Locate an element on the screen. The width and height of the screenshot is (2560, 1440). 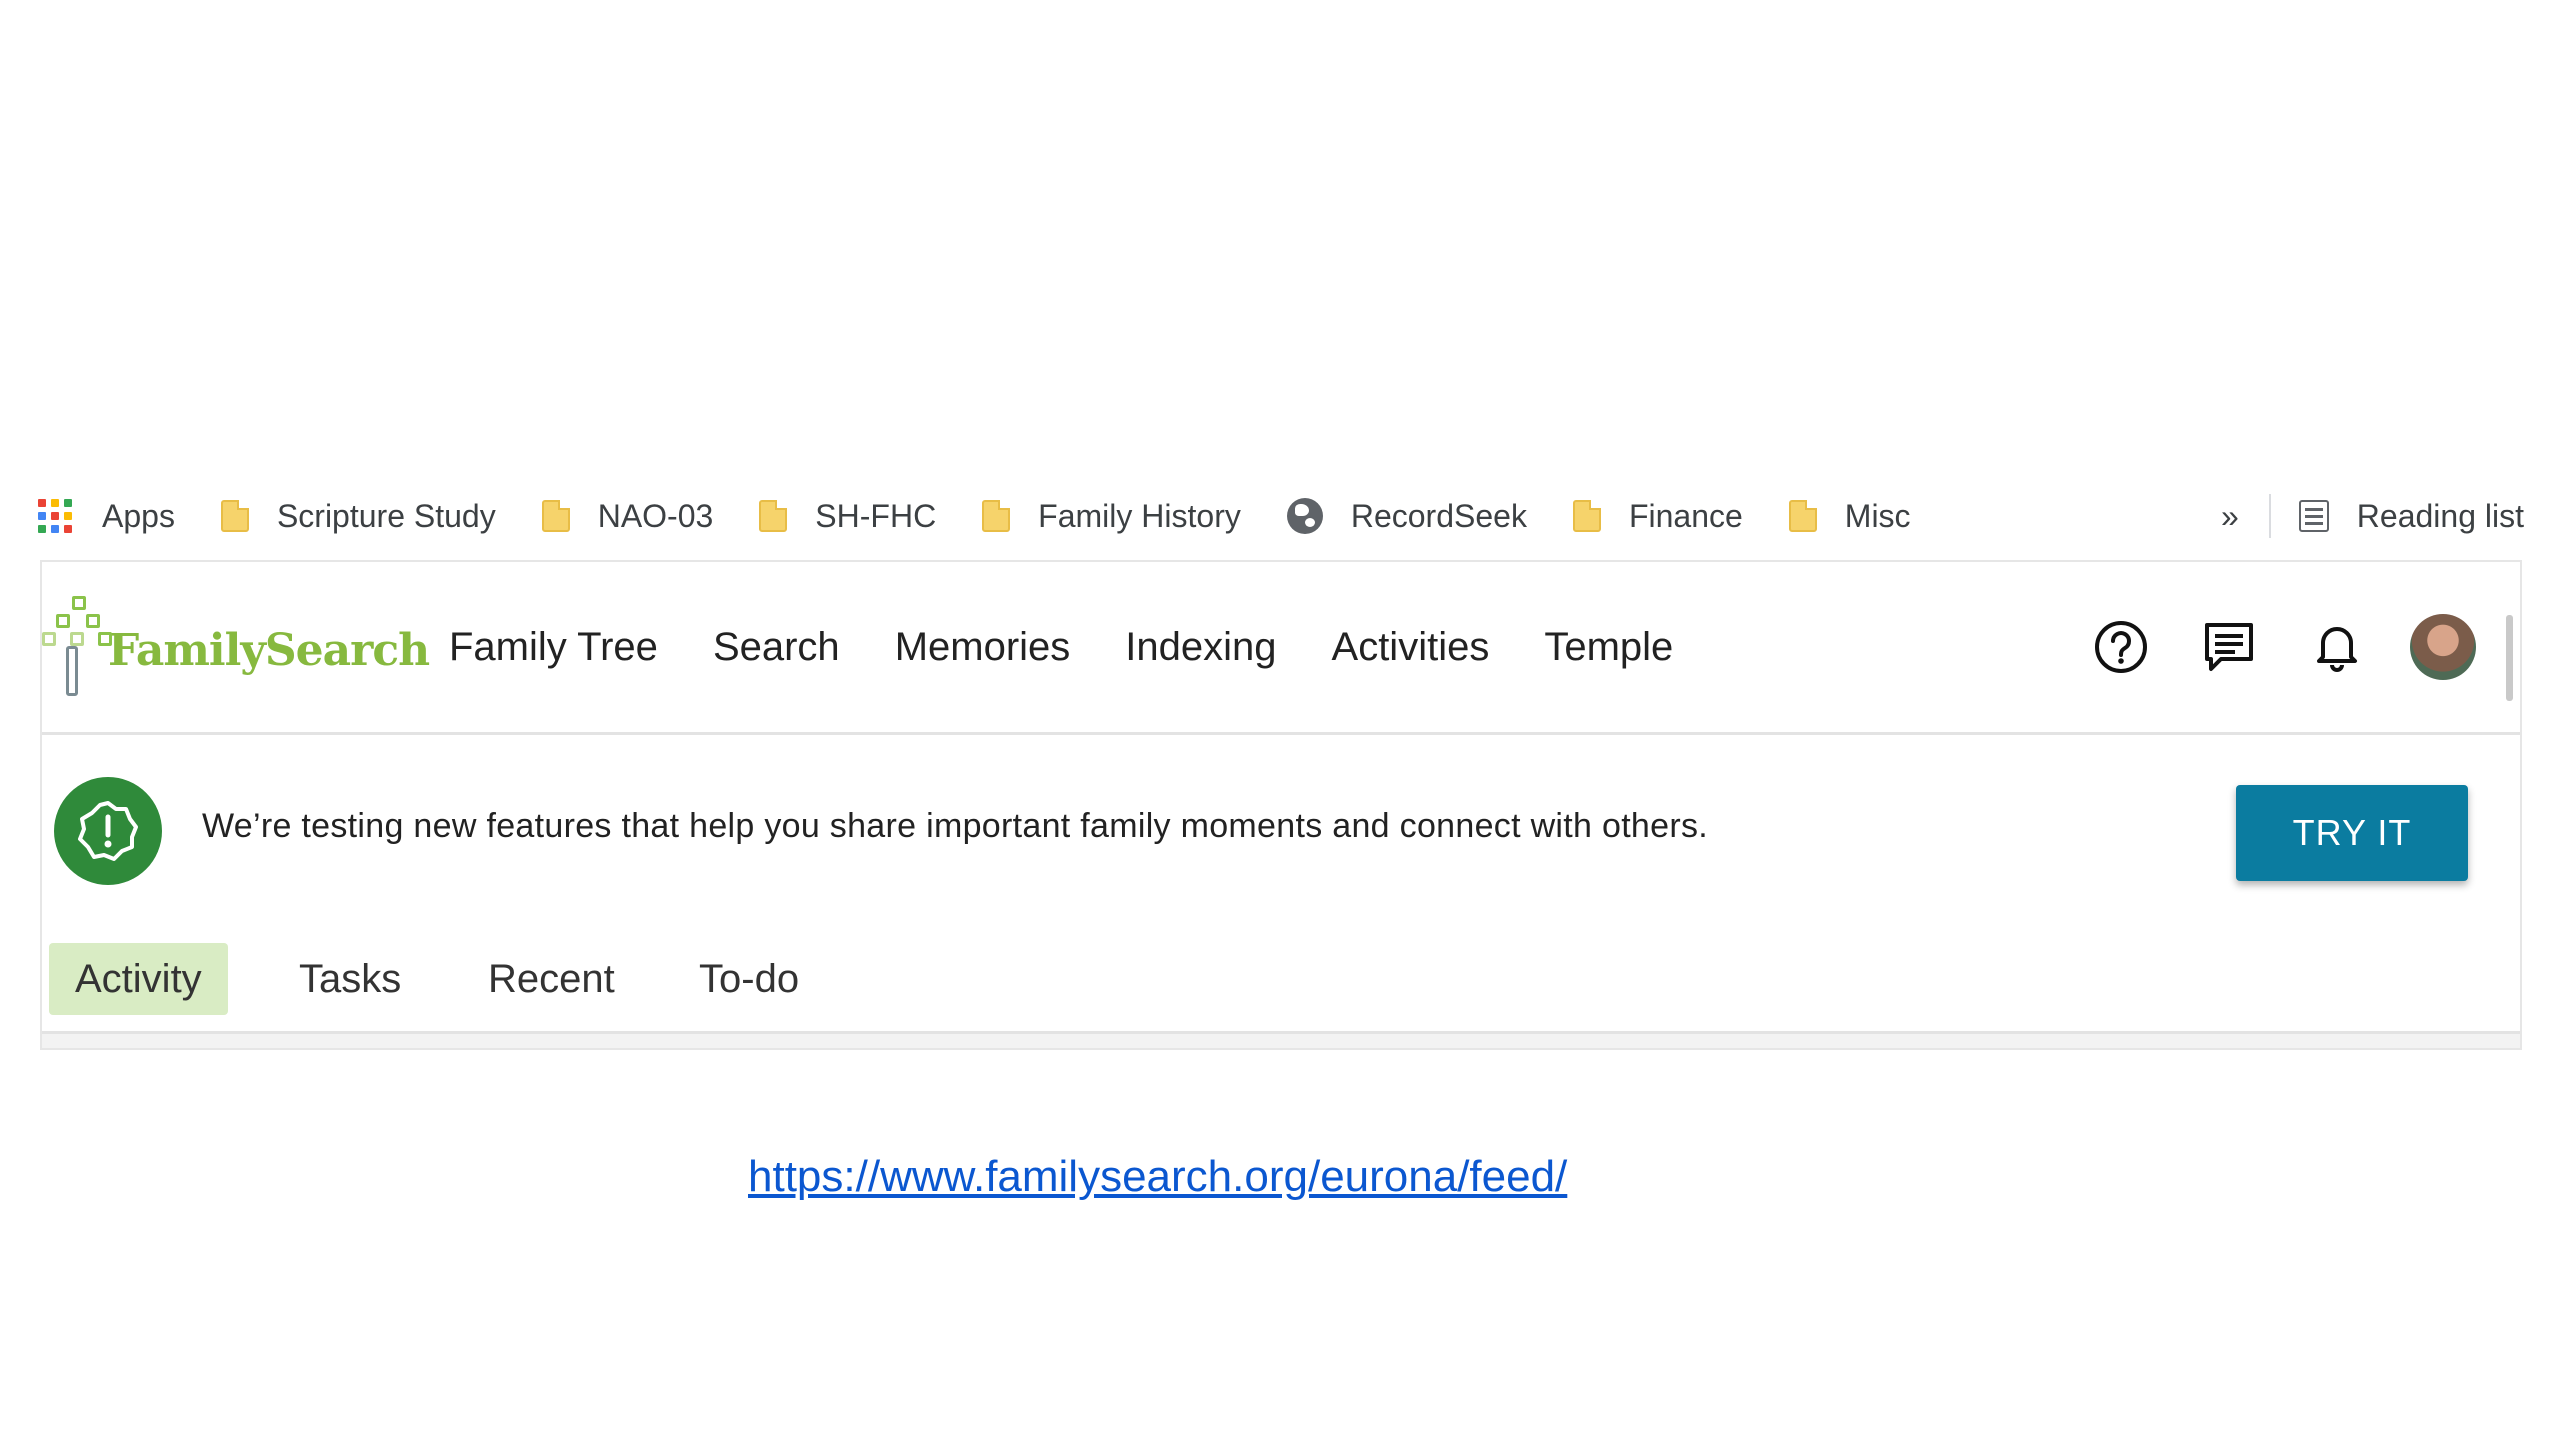
tab-to-do: To-do is located at coordinates (749, 979).